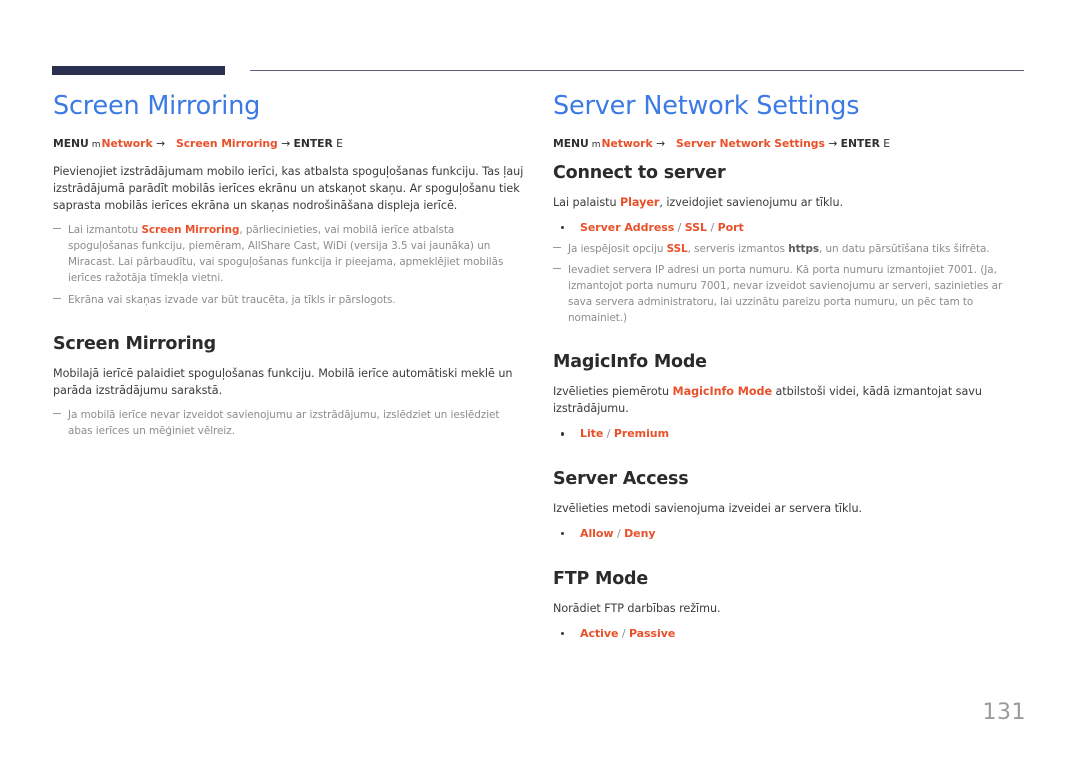 Image resolution: width=1080 pixels, height=763 pixels. Describe the element at coordinates (105, 230) in the screenshot. I see `note-text-part1: Lai izmantotu` at that location.